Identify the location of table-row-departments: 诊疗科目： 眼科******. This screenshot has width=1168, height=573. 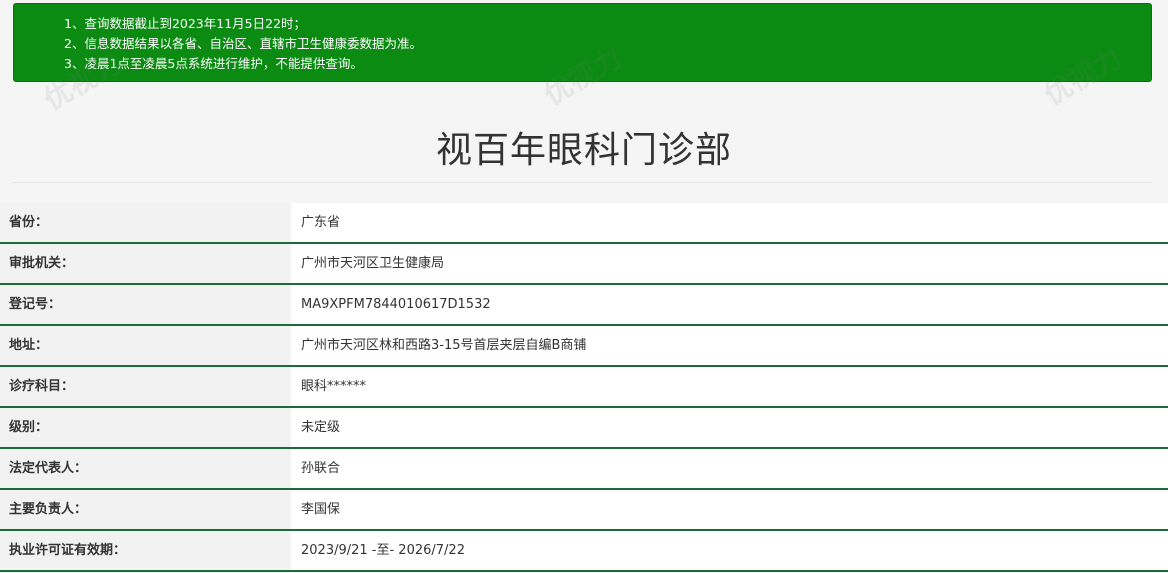
(584, 387).